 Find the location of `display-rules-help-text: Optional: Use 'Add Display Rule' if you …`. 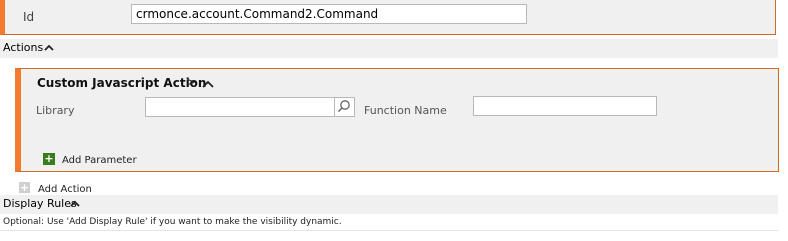

display-rules-help-text: Optional: Use 'Add Display Rule' if you … is located at coordinates (172, 222).